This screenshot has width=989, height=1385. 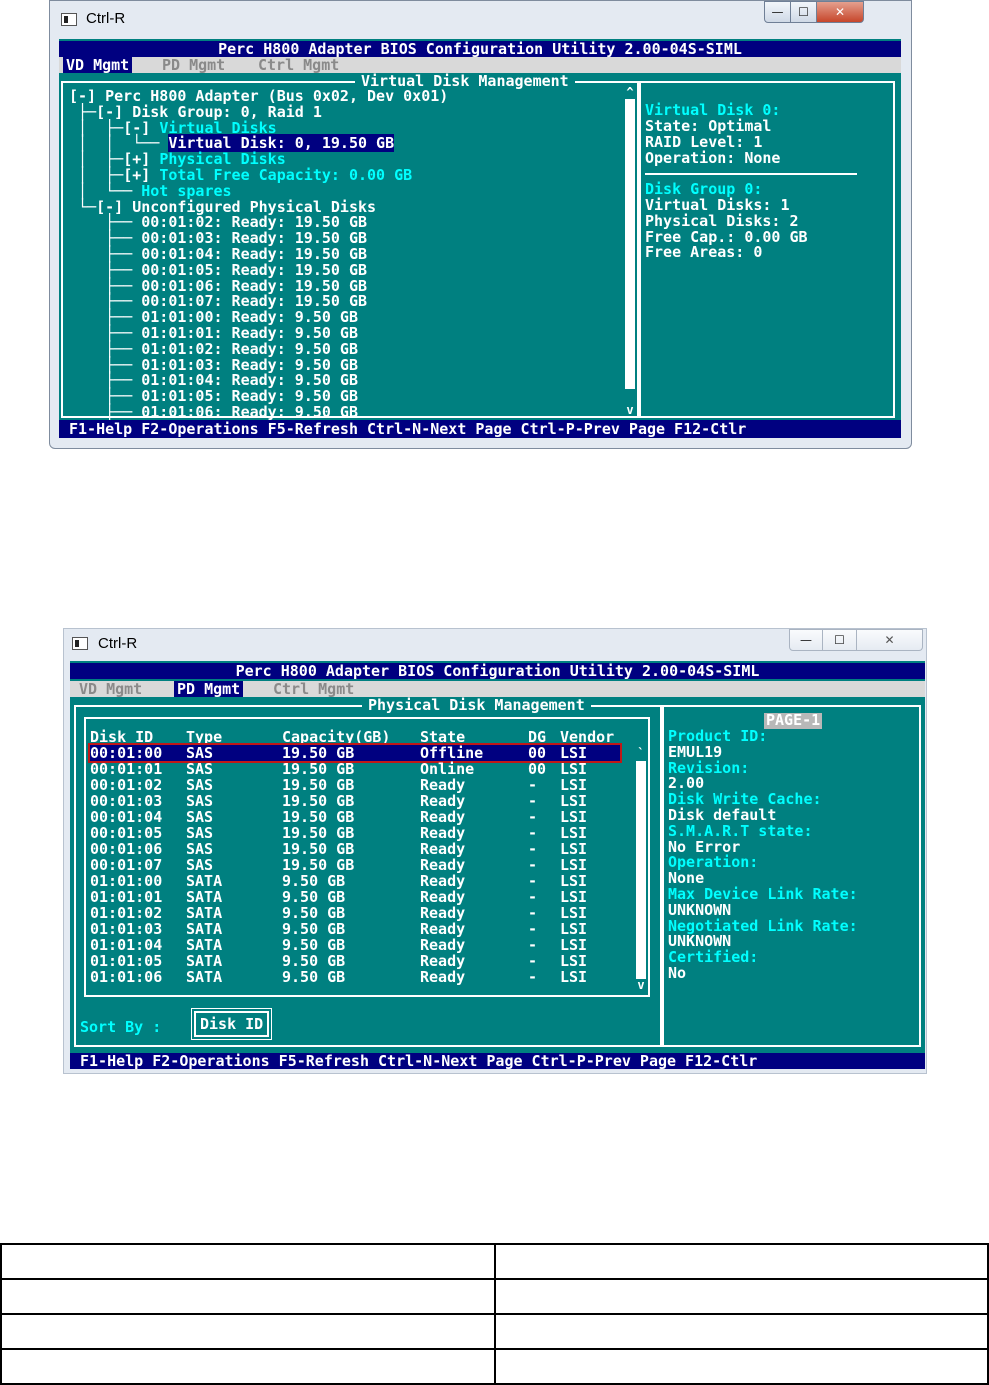 I want to click on table-cell: 00:01:04, so click(x=126, y=817).